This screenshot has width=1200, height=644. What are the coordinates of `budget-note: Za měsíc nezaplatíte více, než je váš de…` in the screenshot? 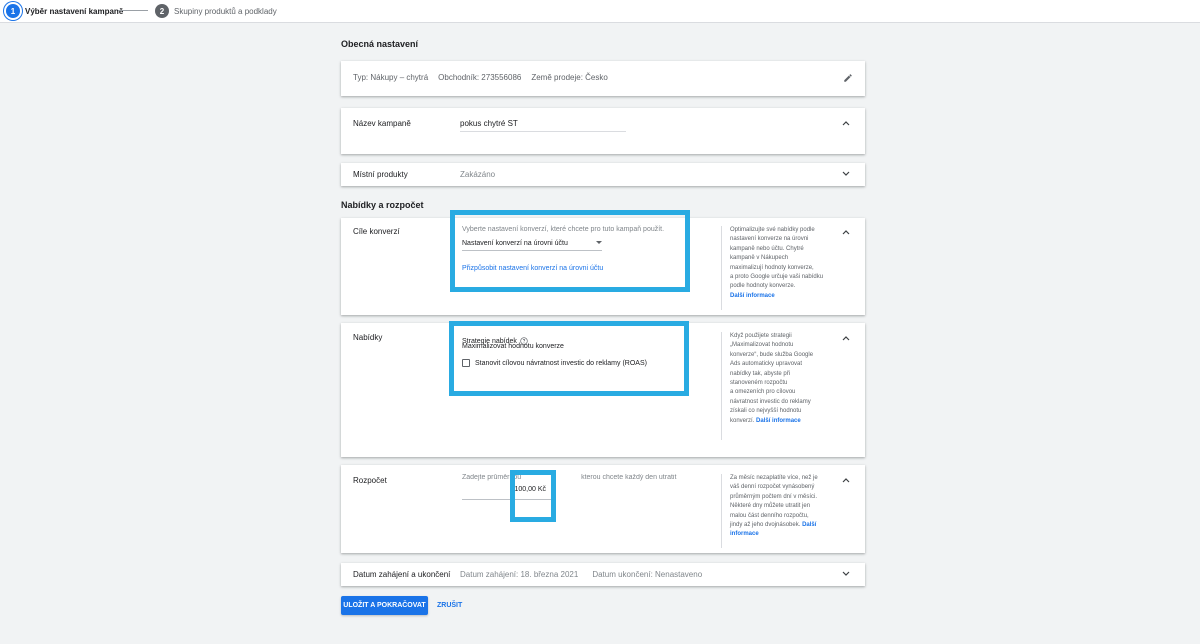 It's located at (777, 511).